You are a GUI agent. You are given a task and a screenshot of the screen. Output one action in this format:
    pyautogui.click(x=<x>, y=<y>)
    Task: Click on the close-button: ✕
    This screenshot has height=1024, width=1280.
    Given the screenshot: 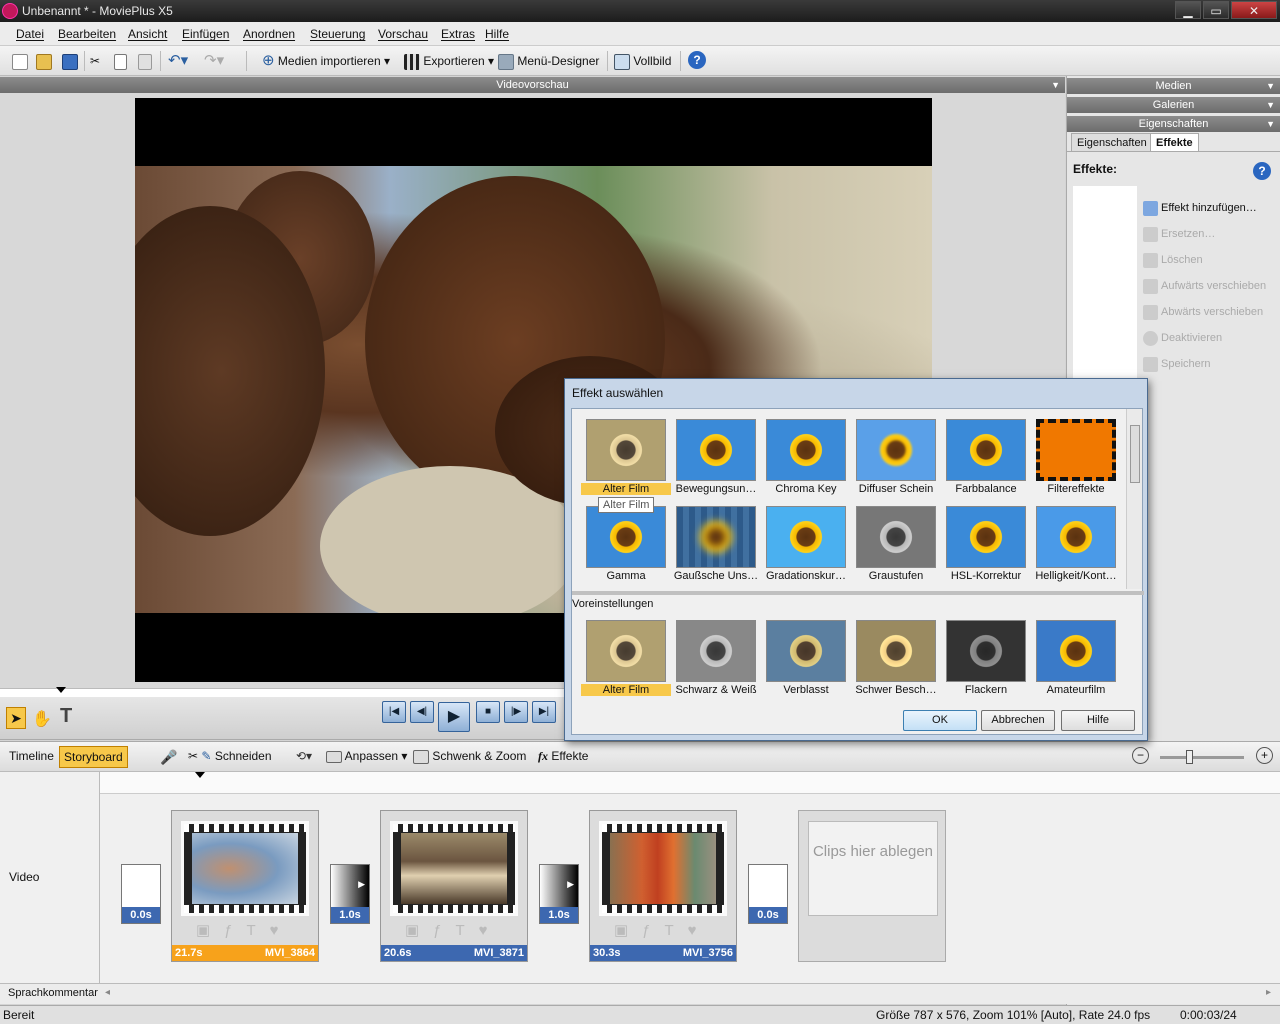 What is the action you would take?
    pyautogui.click(x=1254, y=10)
    